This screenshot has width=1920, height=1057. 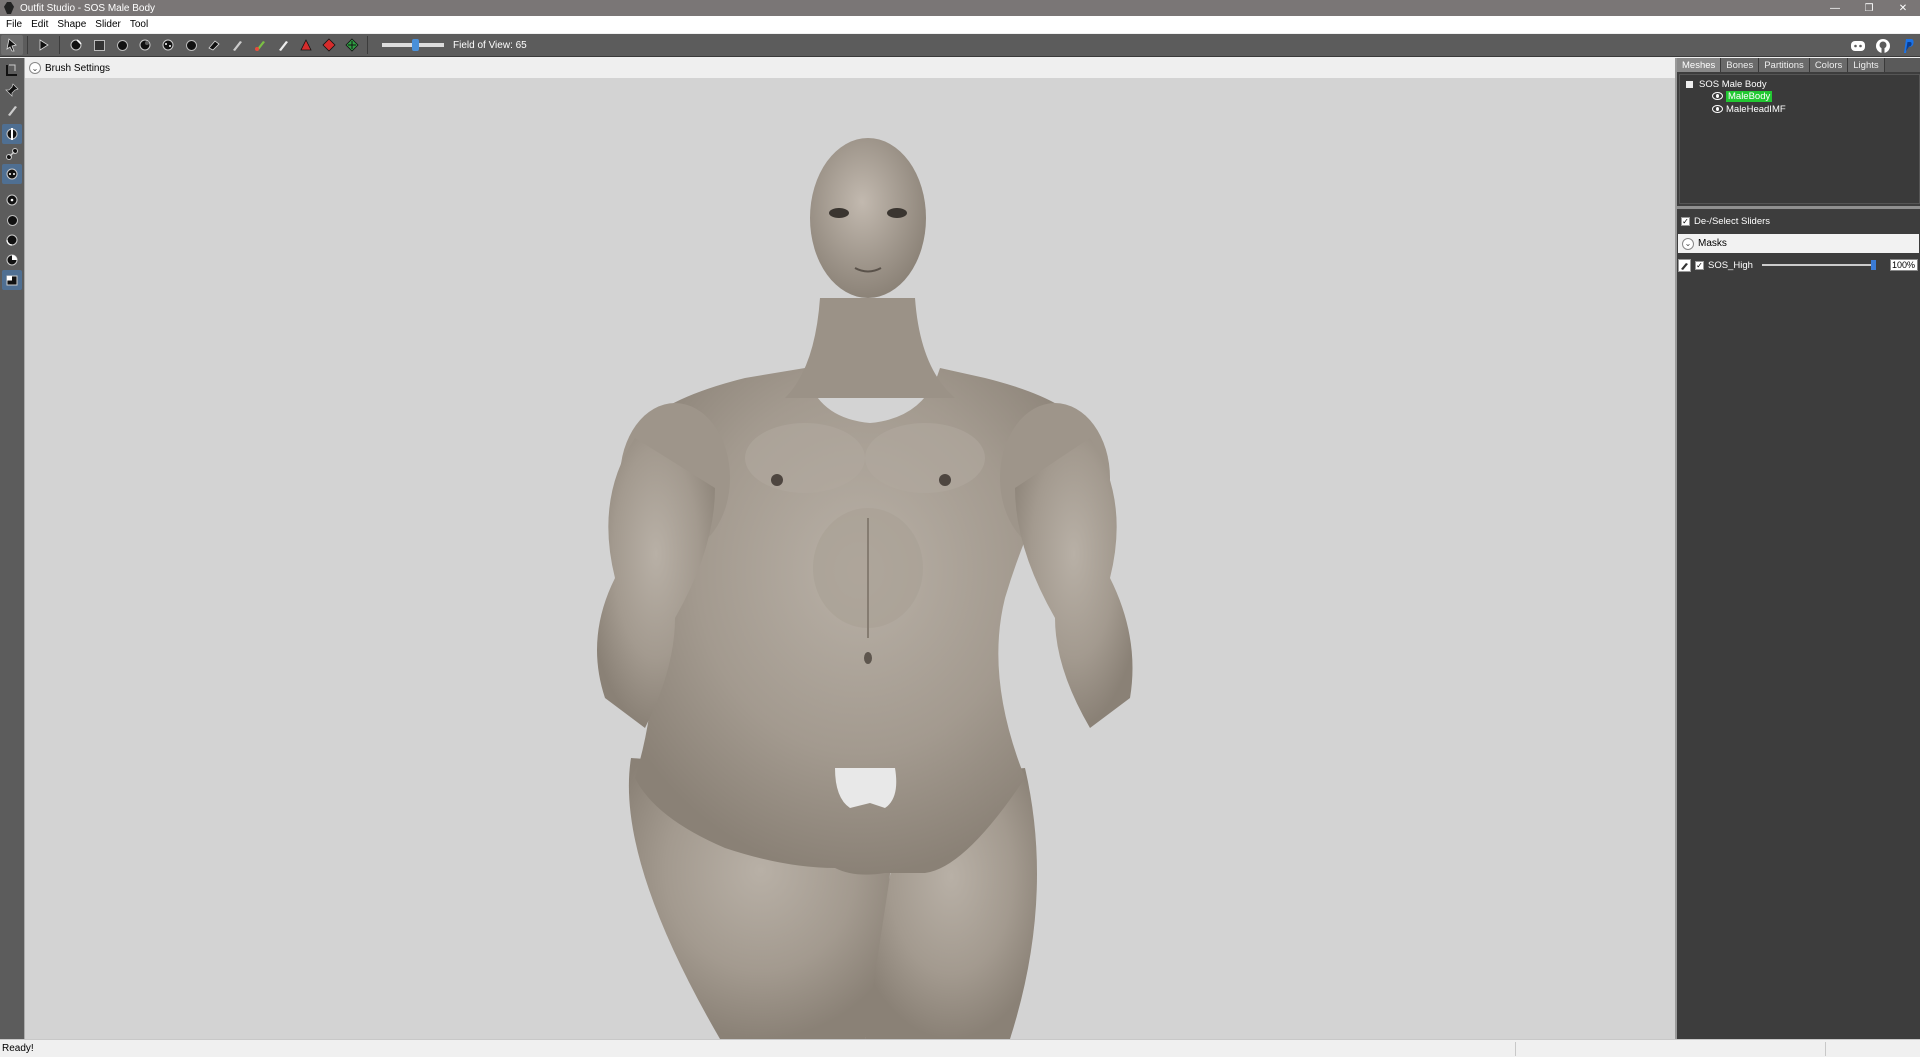 What do you see at coordinates (76, 45) in the screenshot?
I see `mask-brush-icon` at bounding box center [76, 45].